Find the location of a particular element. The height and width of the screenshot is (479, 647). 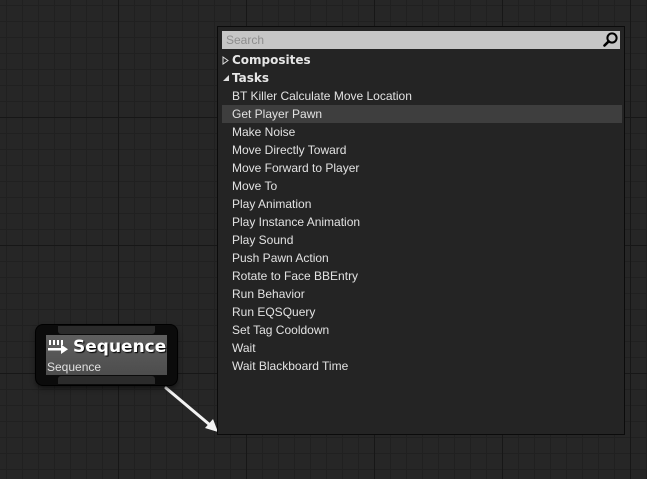

search-box is located at coordinates (421, 40).